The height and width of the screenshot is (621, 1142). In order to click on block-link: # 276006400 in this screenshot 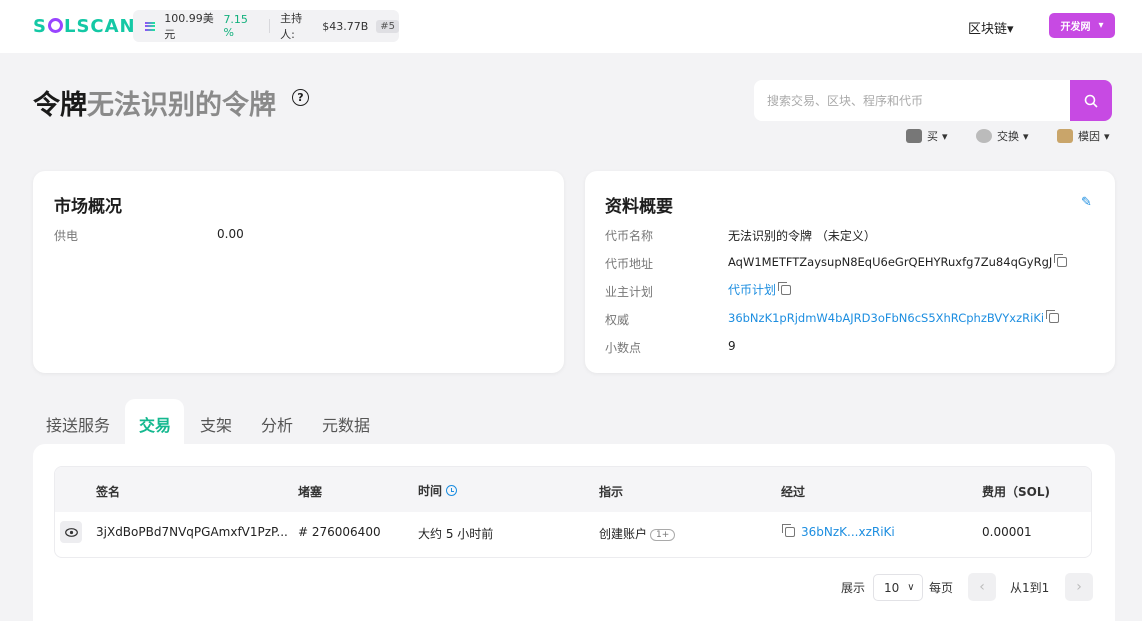, I will do `click(339, 532)`.